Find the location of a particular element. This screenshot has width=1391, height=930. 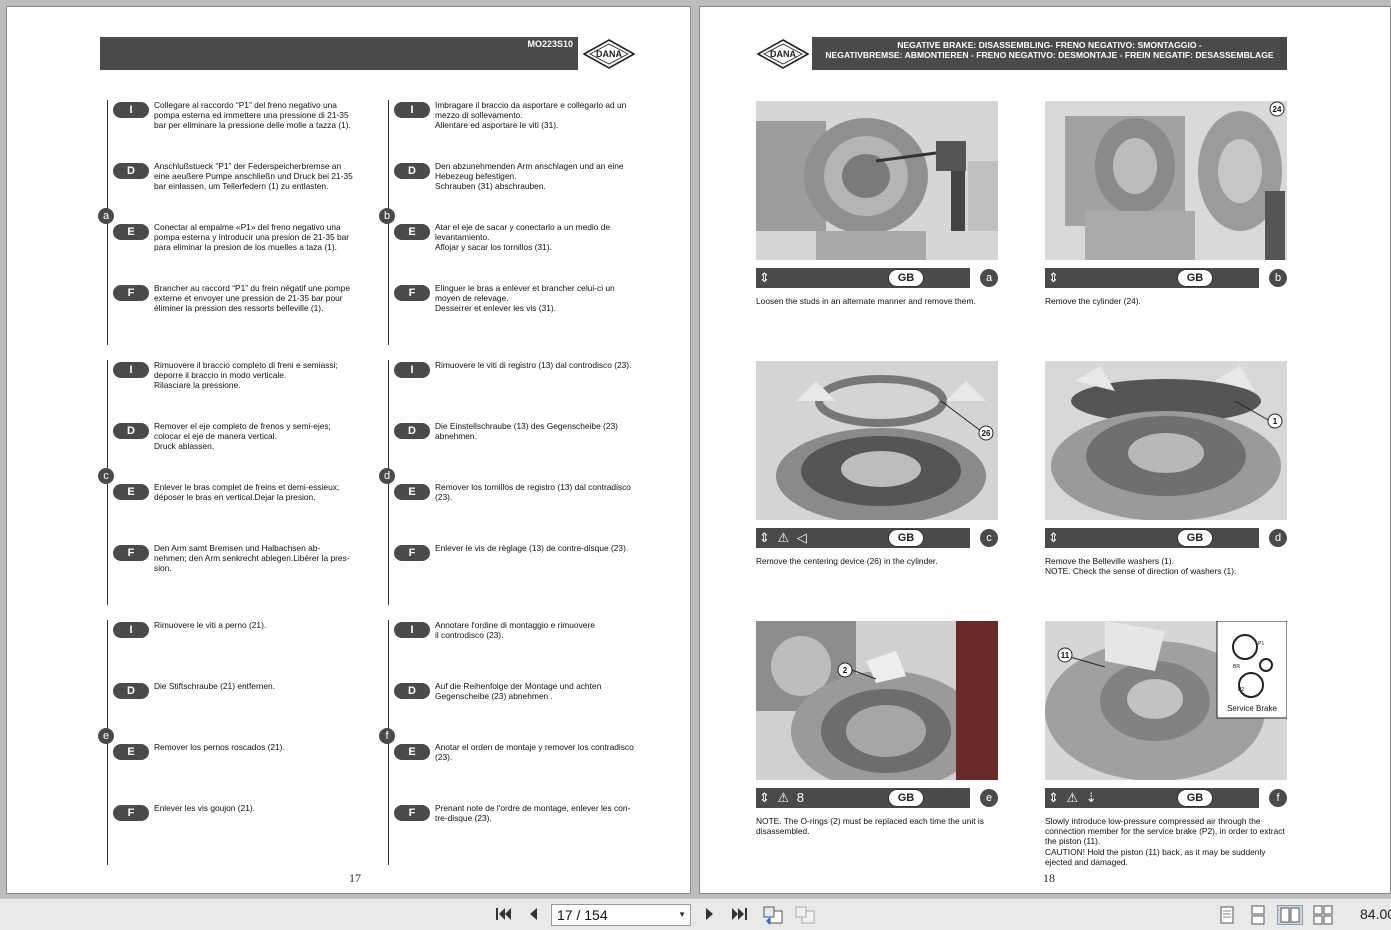

block-letter-a: a is located at coordinates (106, 216).